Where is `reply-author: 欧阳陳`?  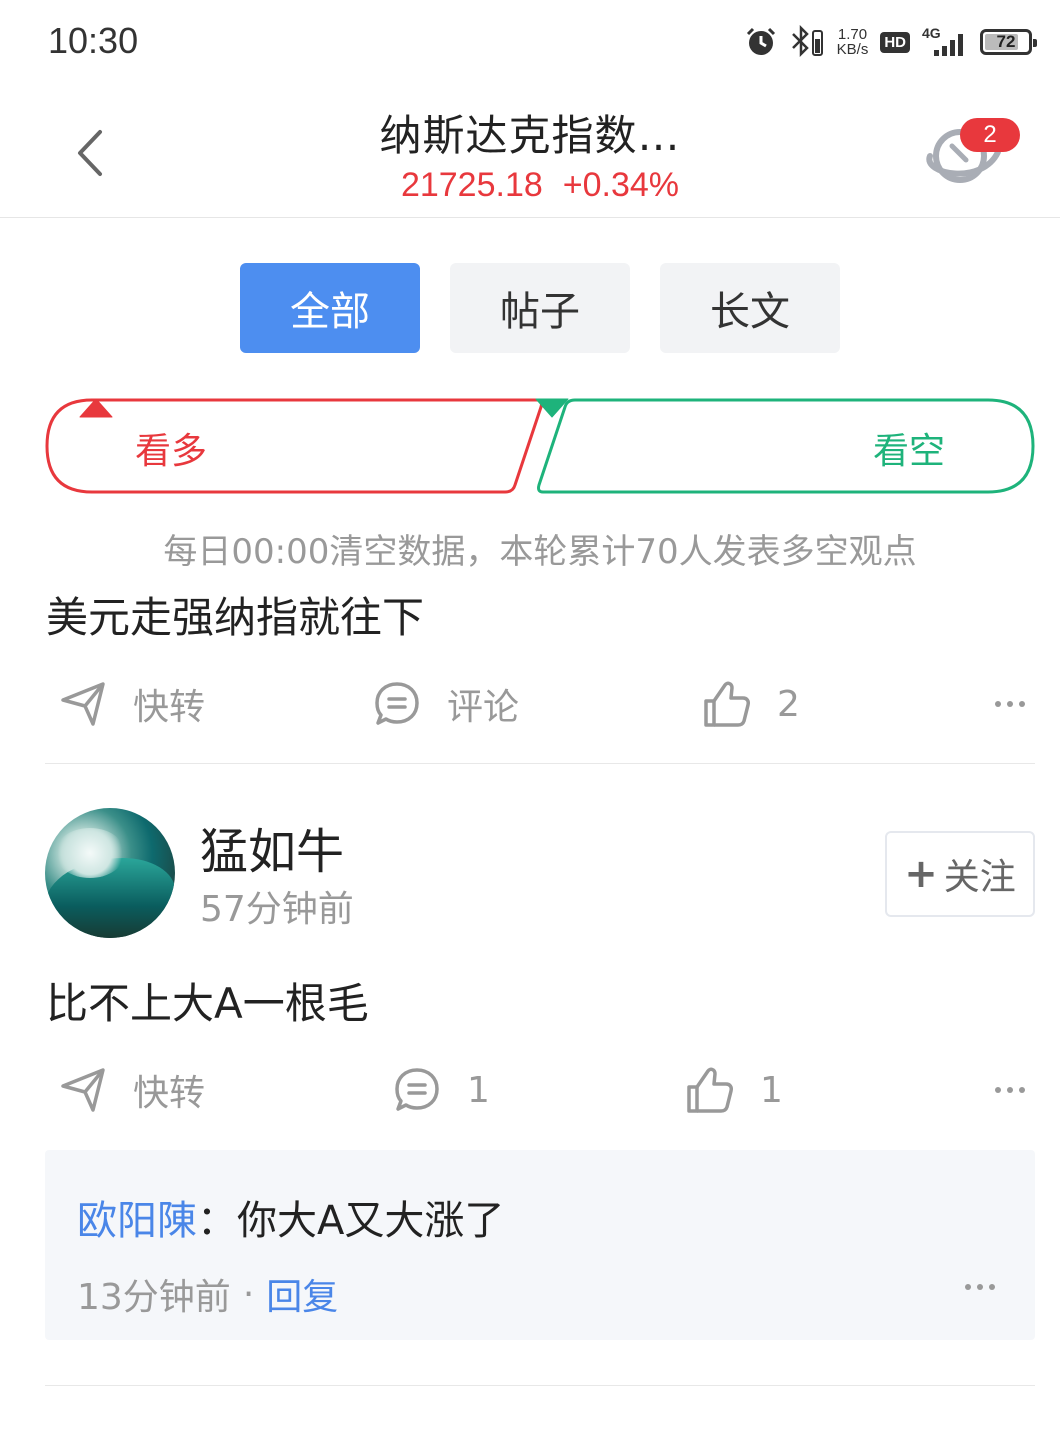 reply-author: 欧阳陳 is located at coordinates (137, 1221).